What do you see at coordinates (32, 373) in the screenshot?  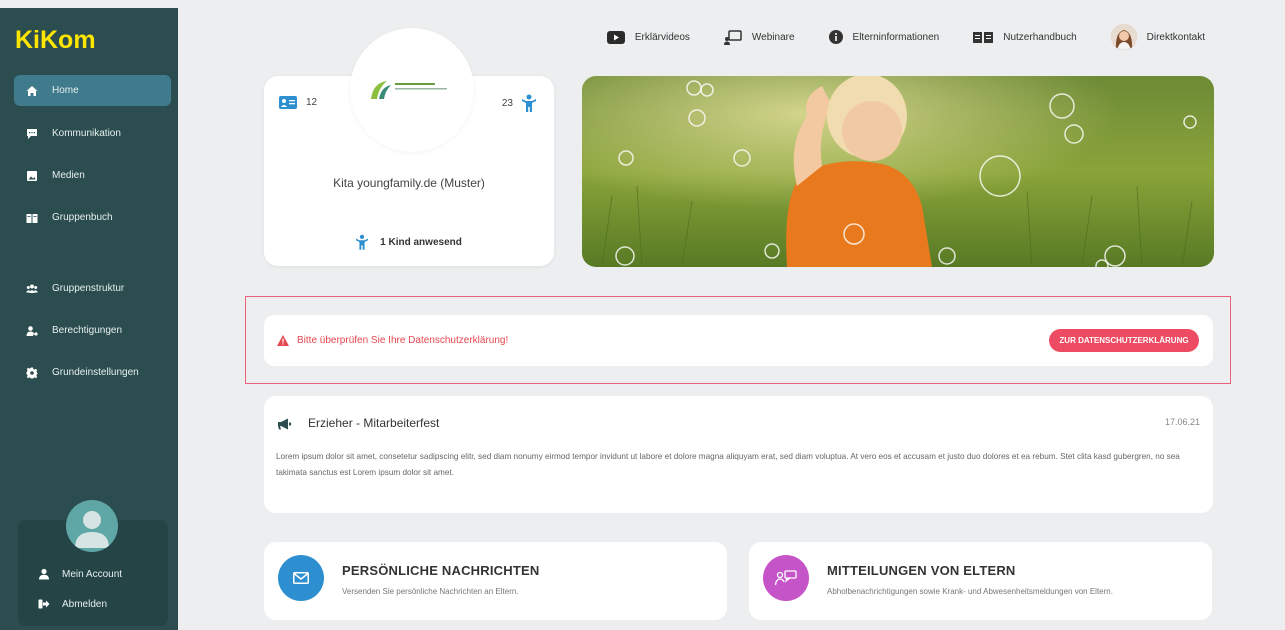 I see `gear-icon` at bounding box center [32, 373].